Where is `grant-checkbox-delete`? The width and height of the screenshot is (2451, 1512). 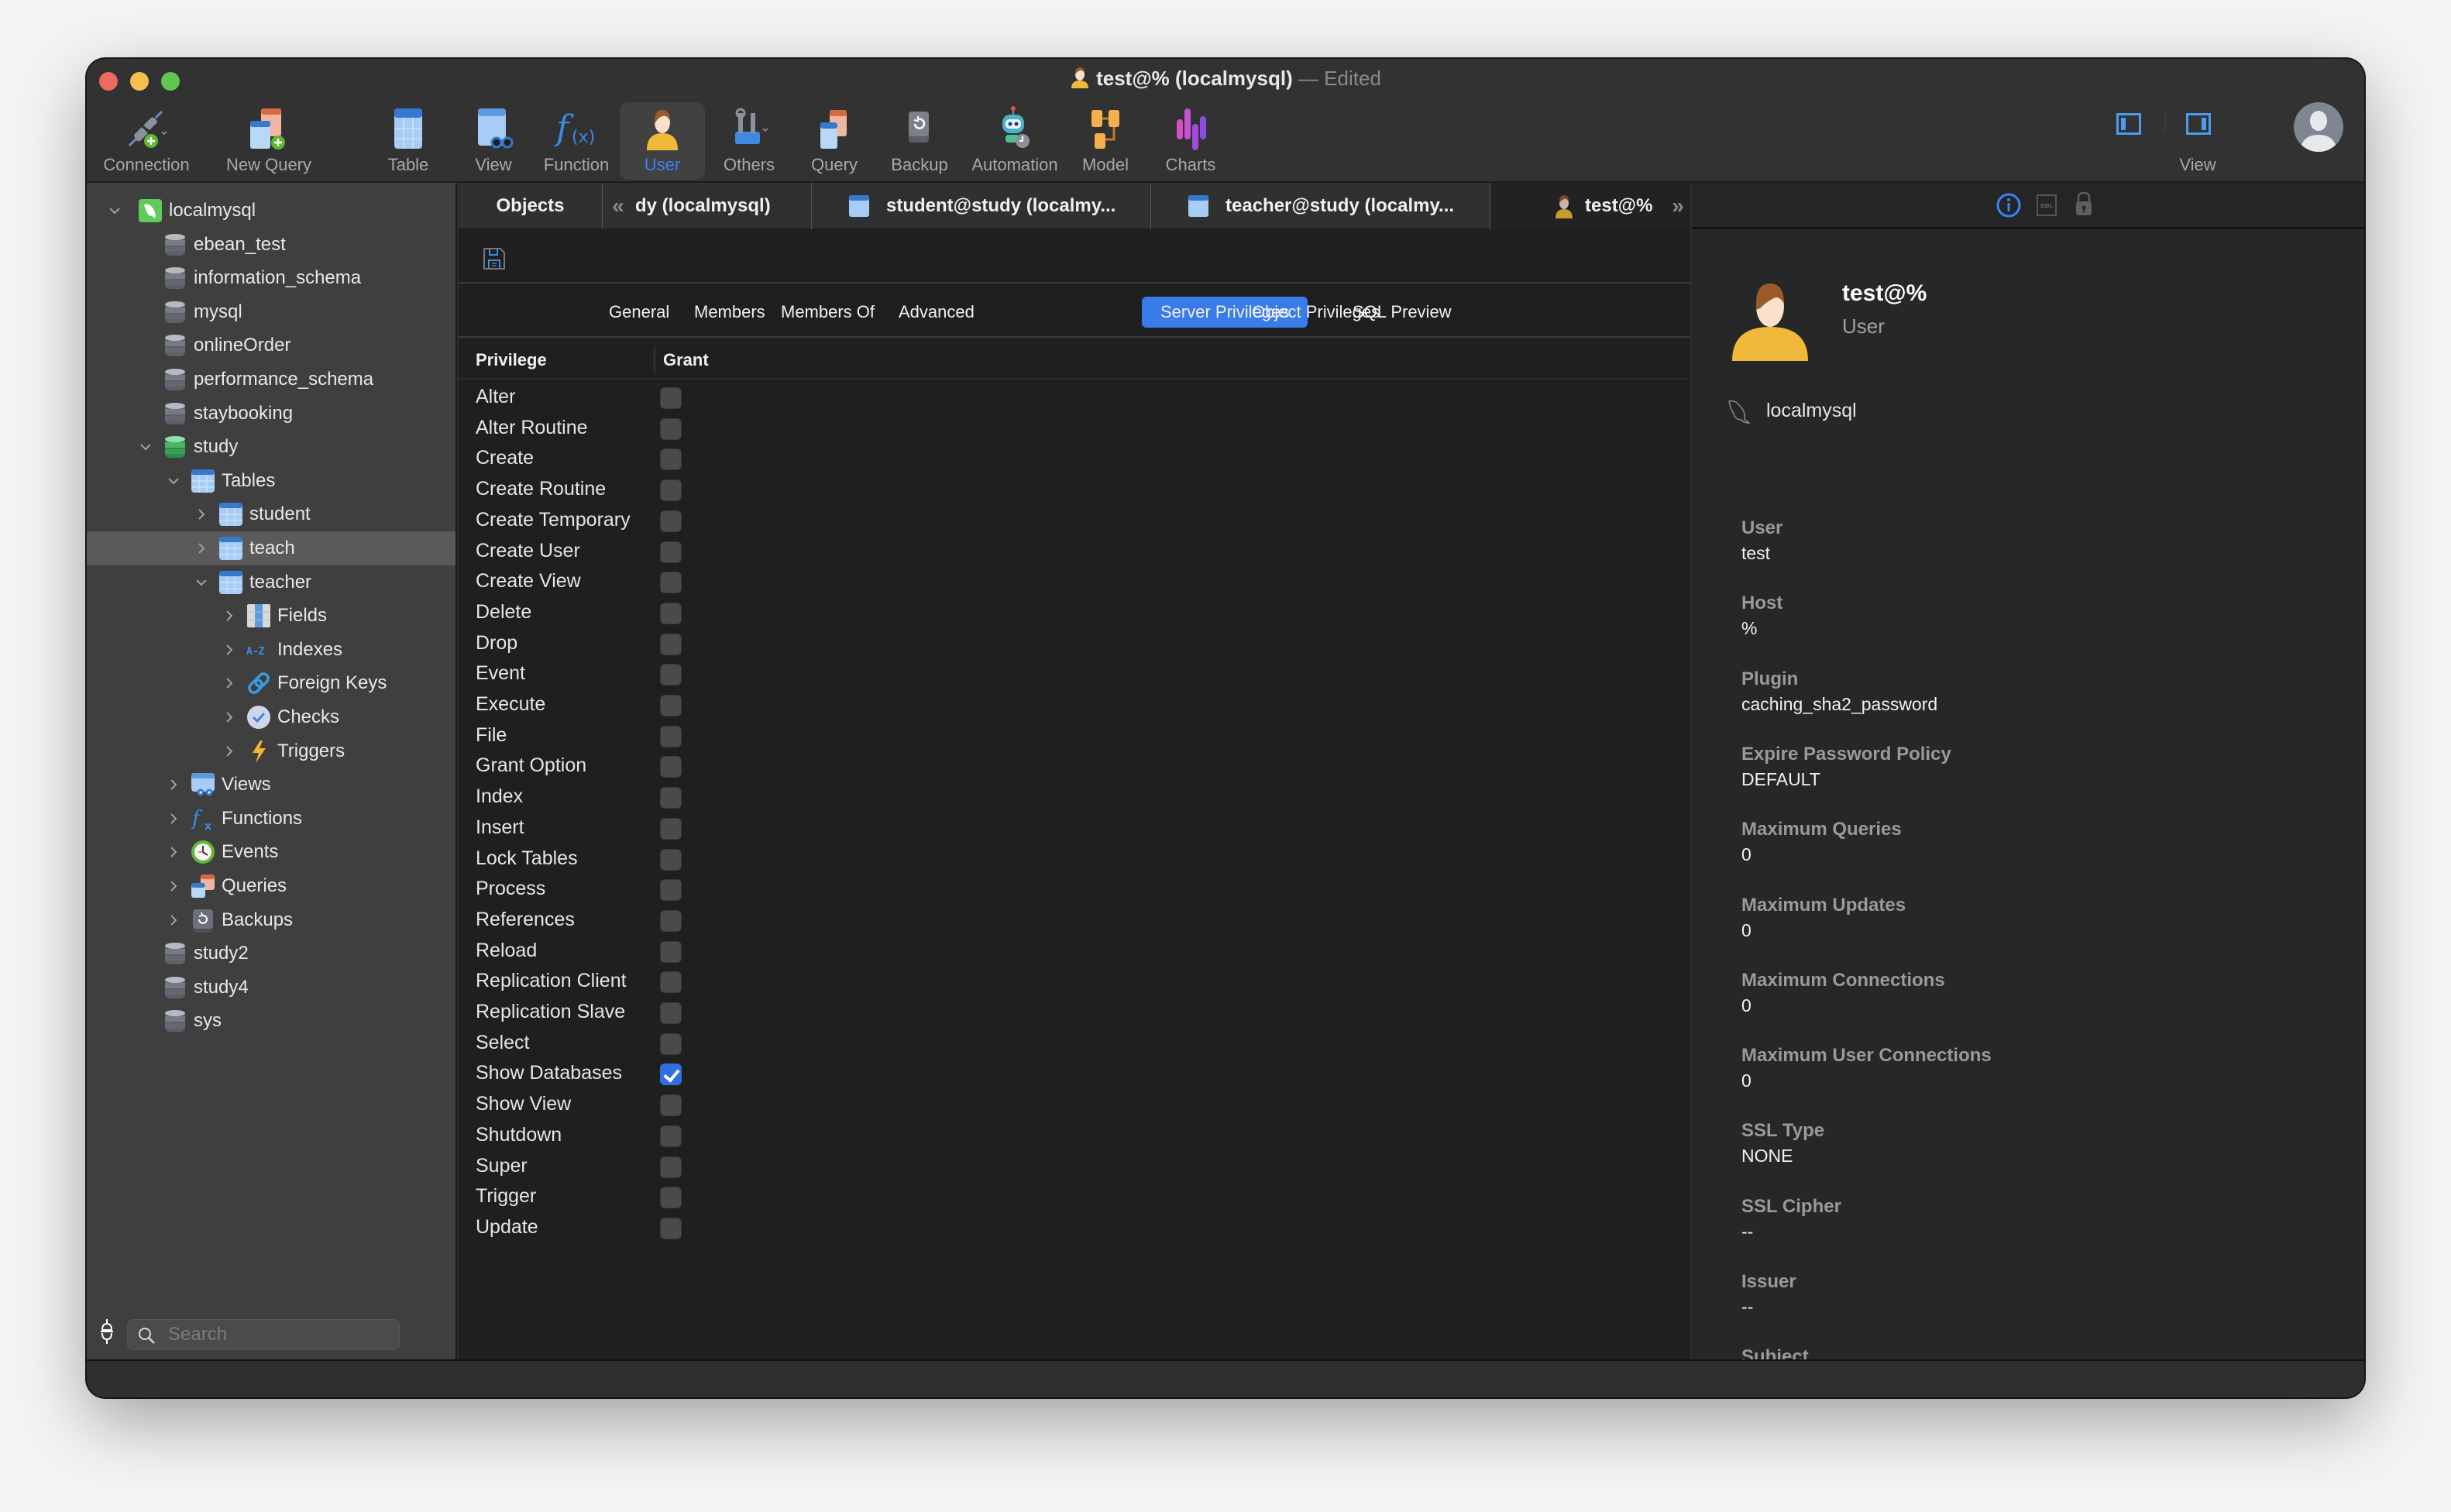 grant-checkbox-delete is located at coordinates (671, 613).